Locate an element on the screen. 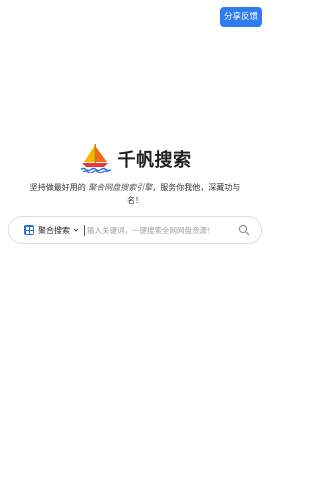 This screenshot has width=320, height=480. feedback-button: 分享反馈 is located at coordinates (241, 17).